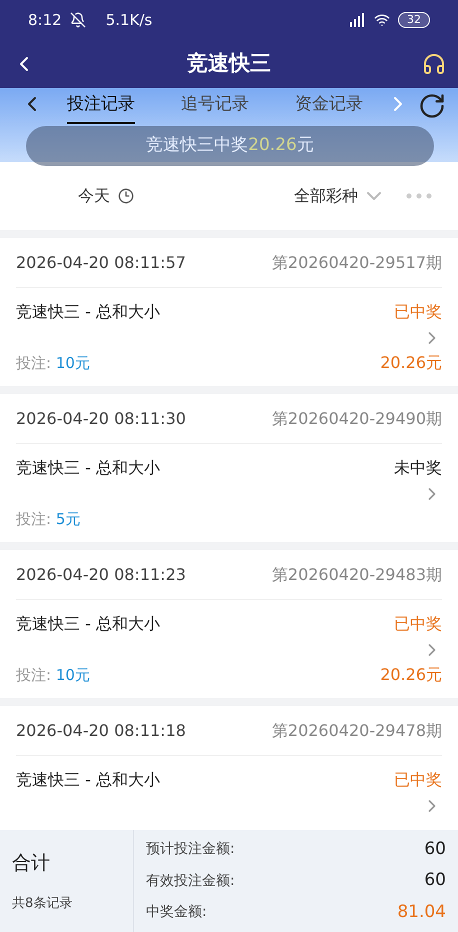 Image resolution: width=458 pixels, height=932 pixels. I want to click on issue-number: 第20260420-29483期, so click(357, 575).